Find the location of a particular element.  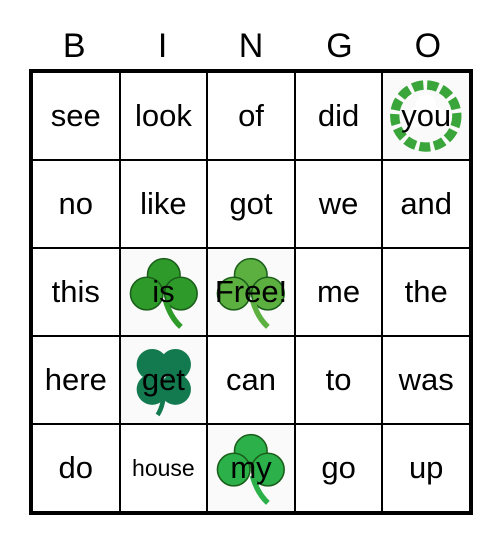

bingo-cell: look is located at coordinates (163, 116).